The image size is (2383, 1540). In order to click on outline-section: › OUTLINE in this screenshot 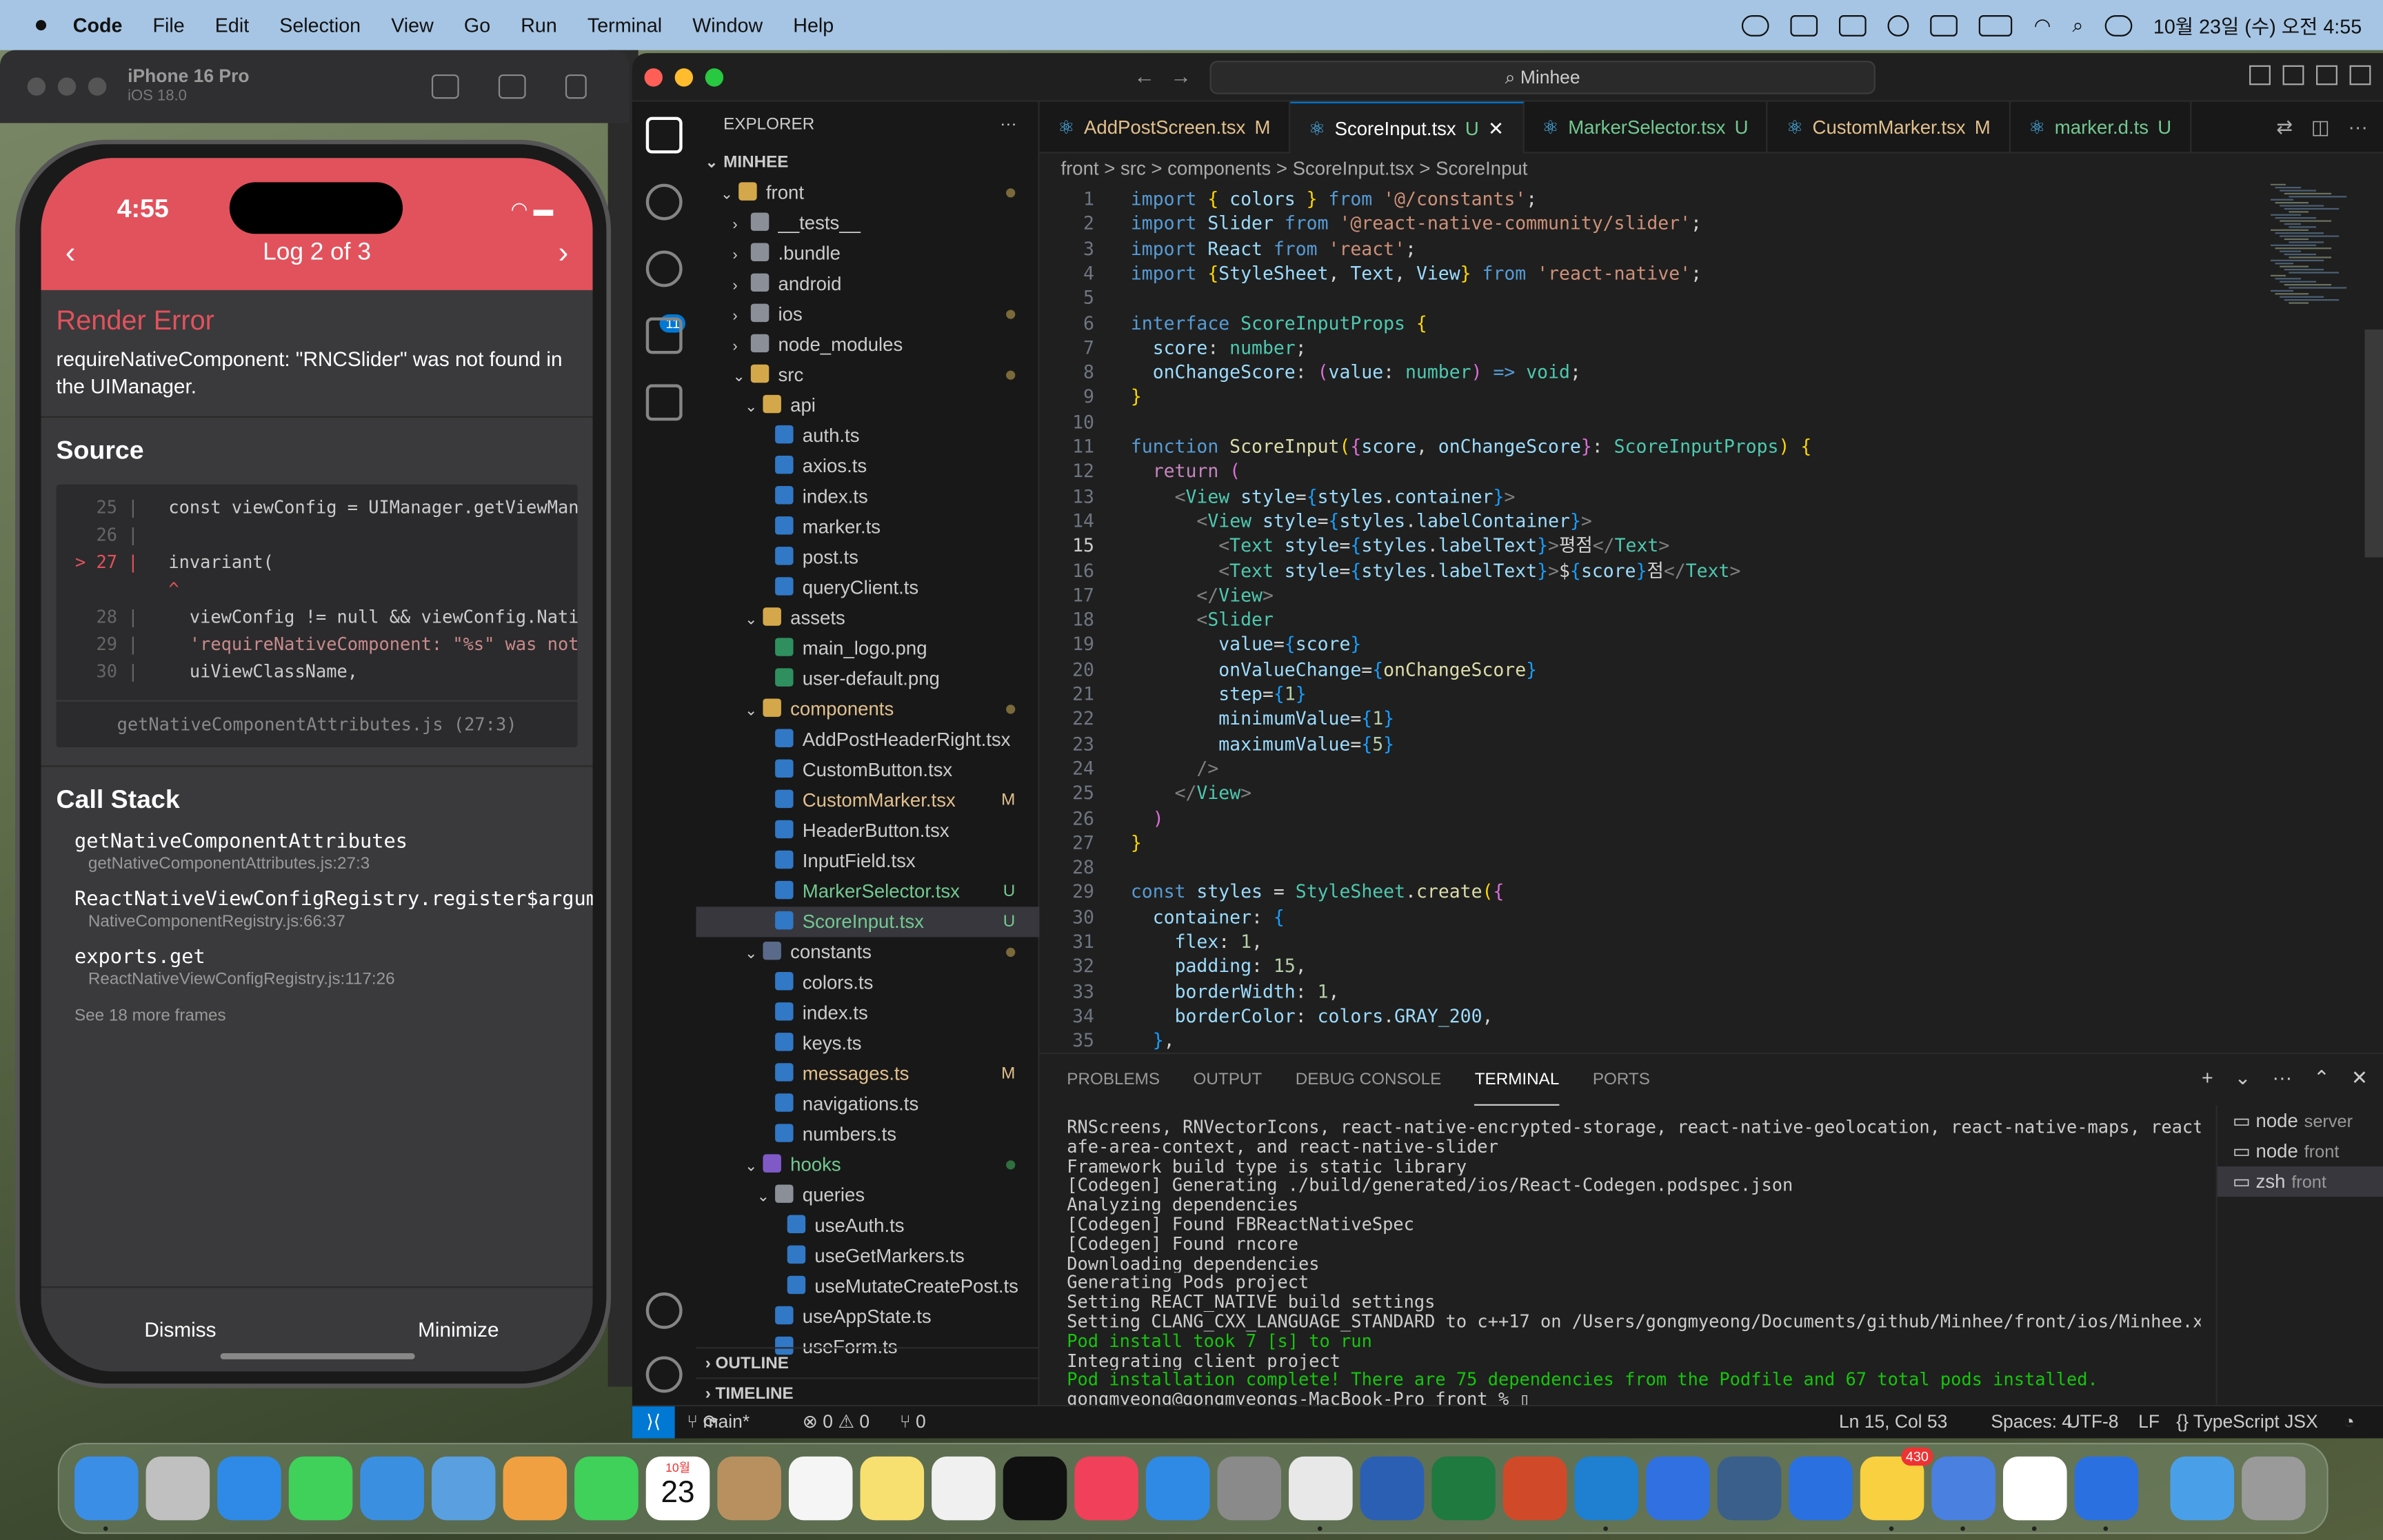, I will do `click(868, 1362)`.